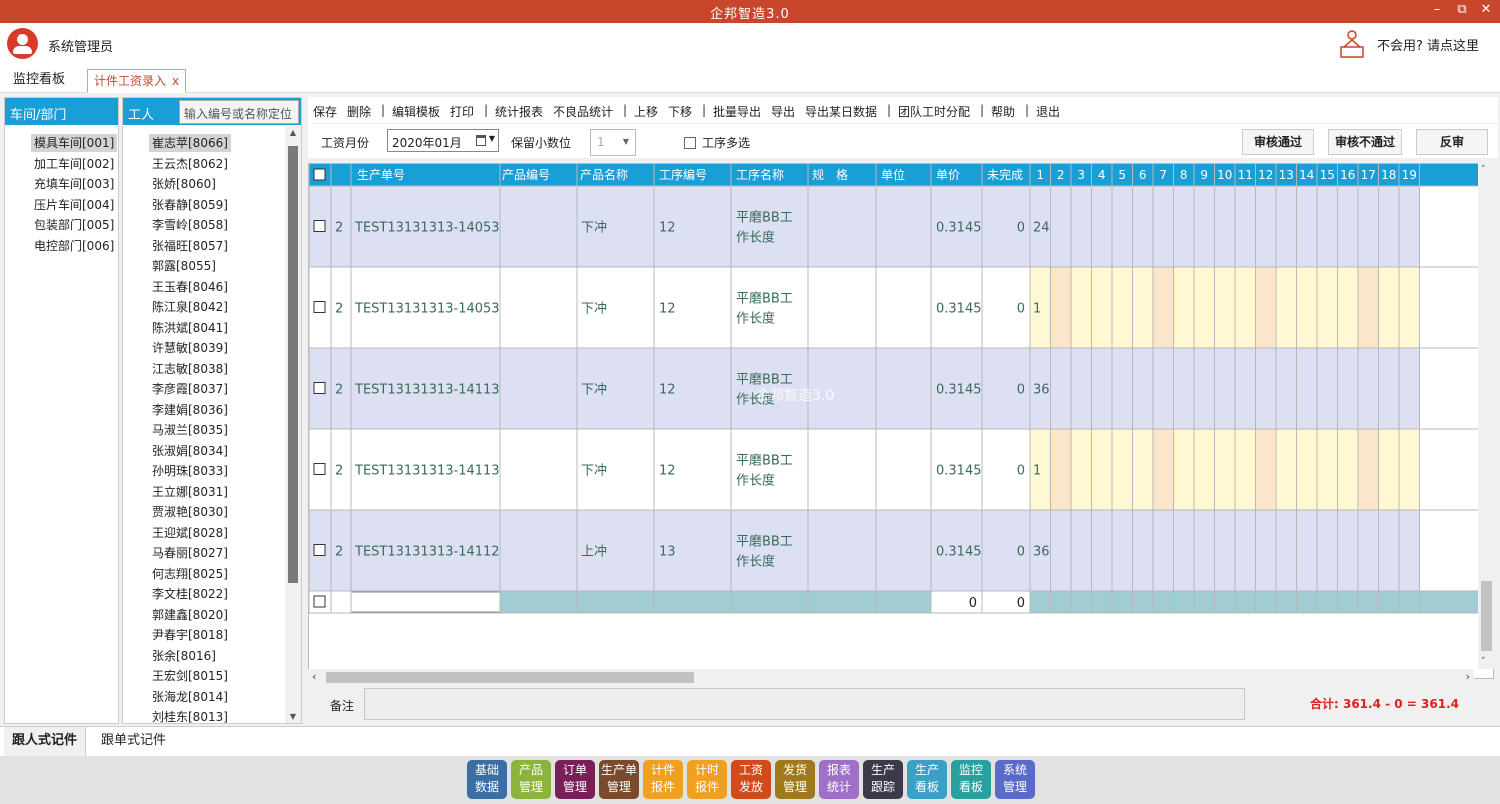 This screenshot has height=804, width=1500. Describe the element at coordinates (1021, 552) in the screenshot. I see `unfinished-cell: 0` at that location.